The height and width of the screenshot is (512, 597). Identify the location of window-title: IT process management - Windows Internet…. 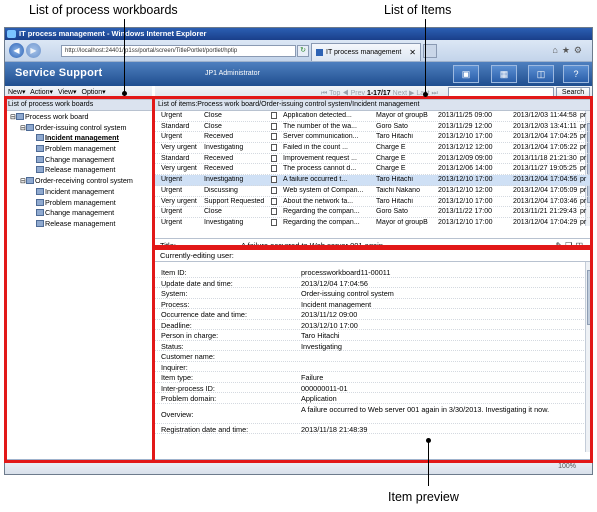
(113, 33).